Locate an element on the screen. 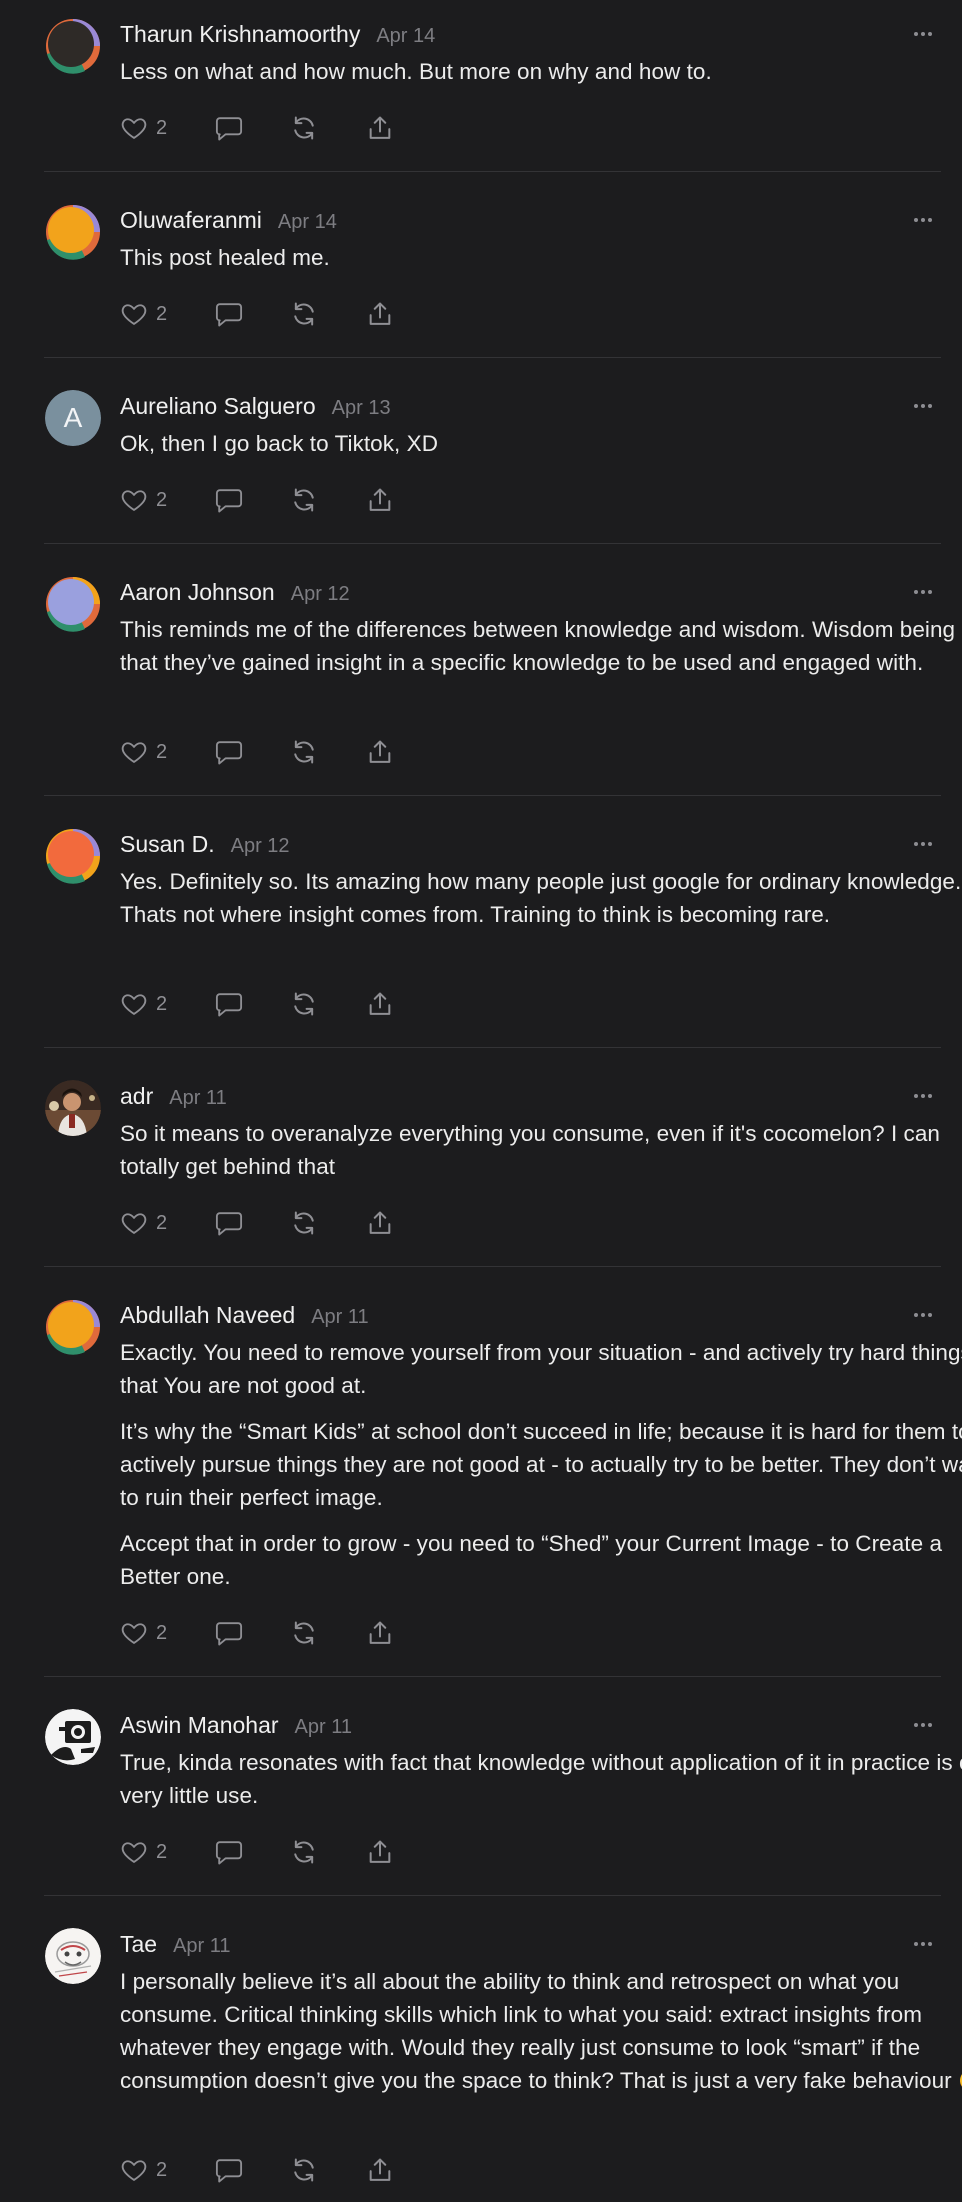 This screenshot has width=962, height=2202. author-name: Oluwaferanmi is located at coordinates (191, 220).